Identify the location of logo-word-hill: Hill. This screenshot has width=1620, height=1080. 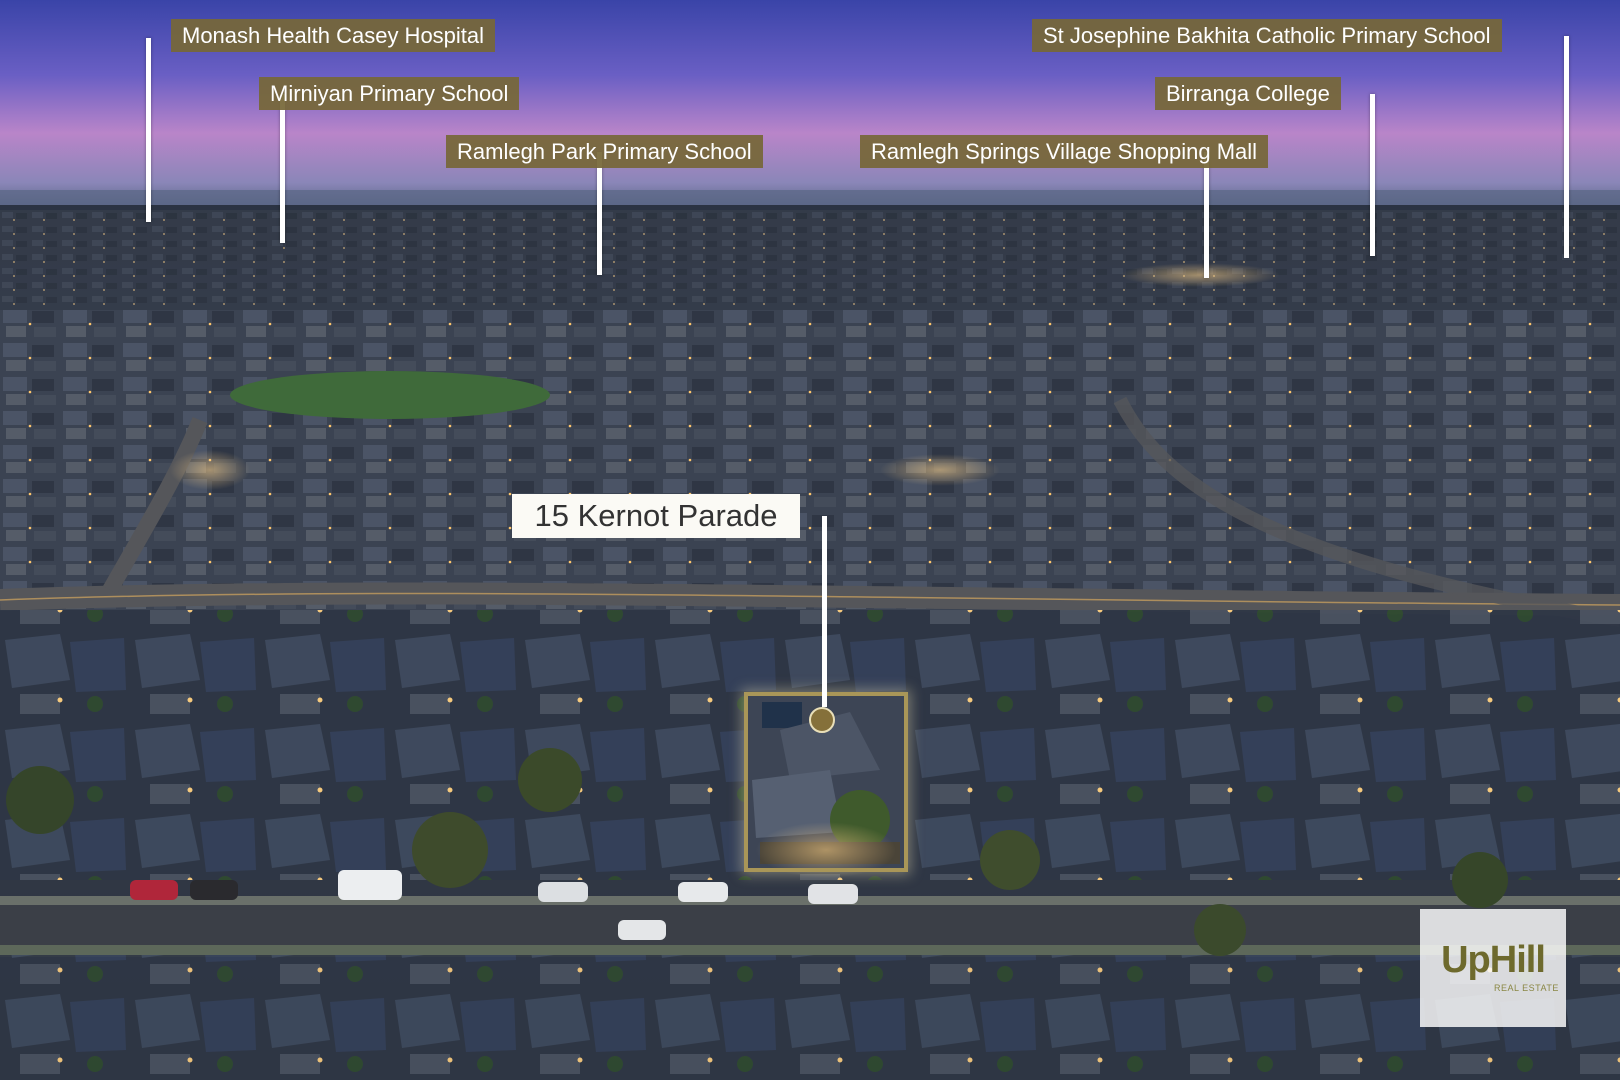
(1517, 960).